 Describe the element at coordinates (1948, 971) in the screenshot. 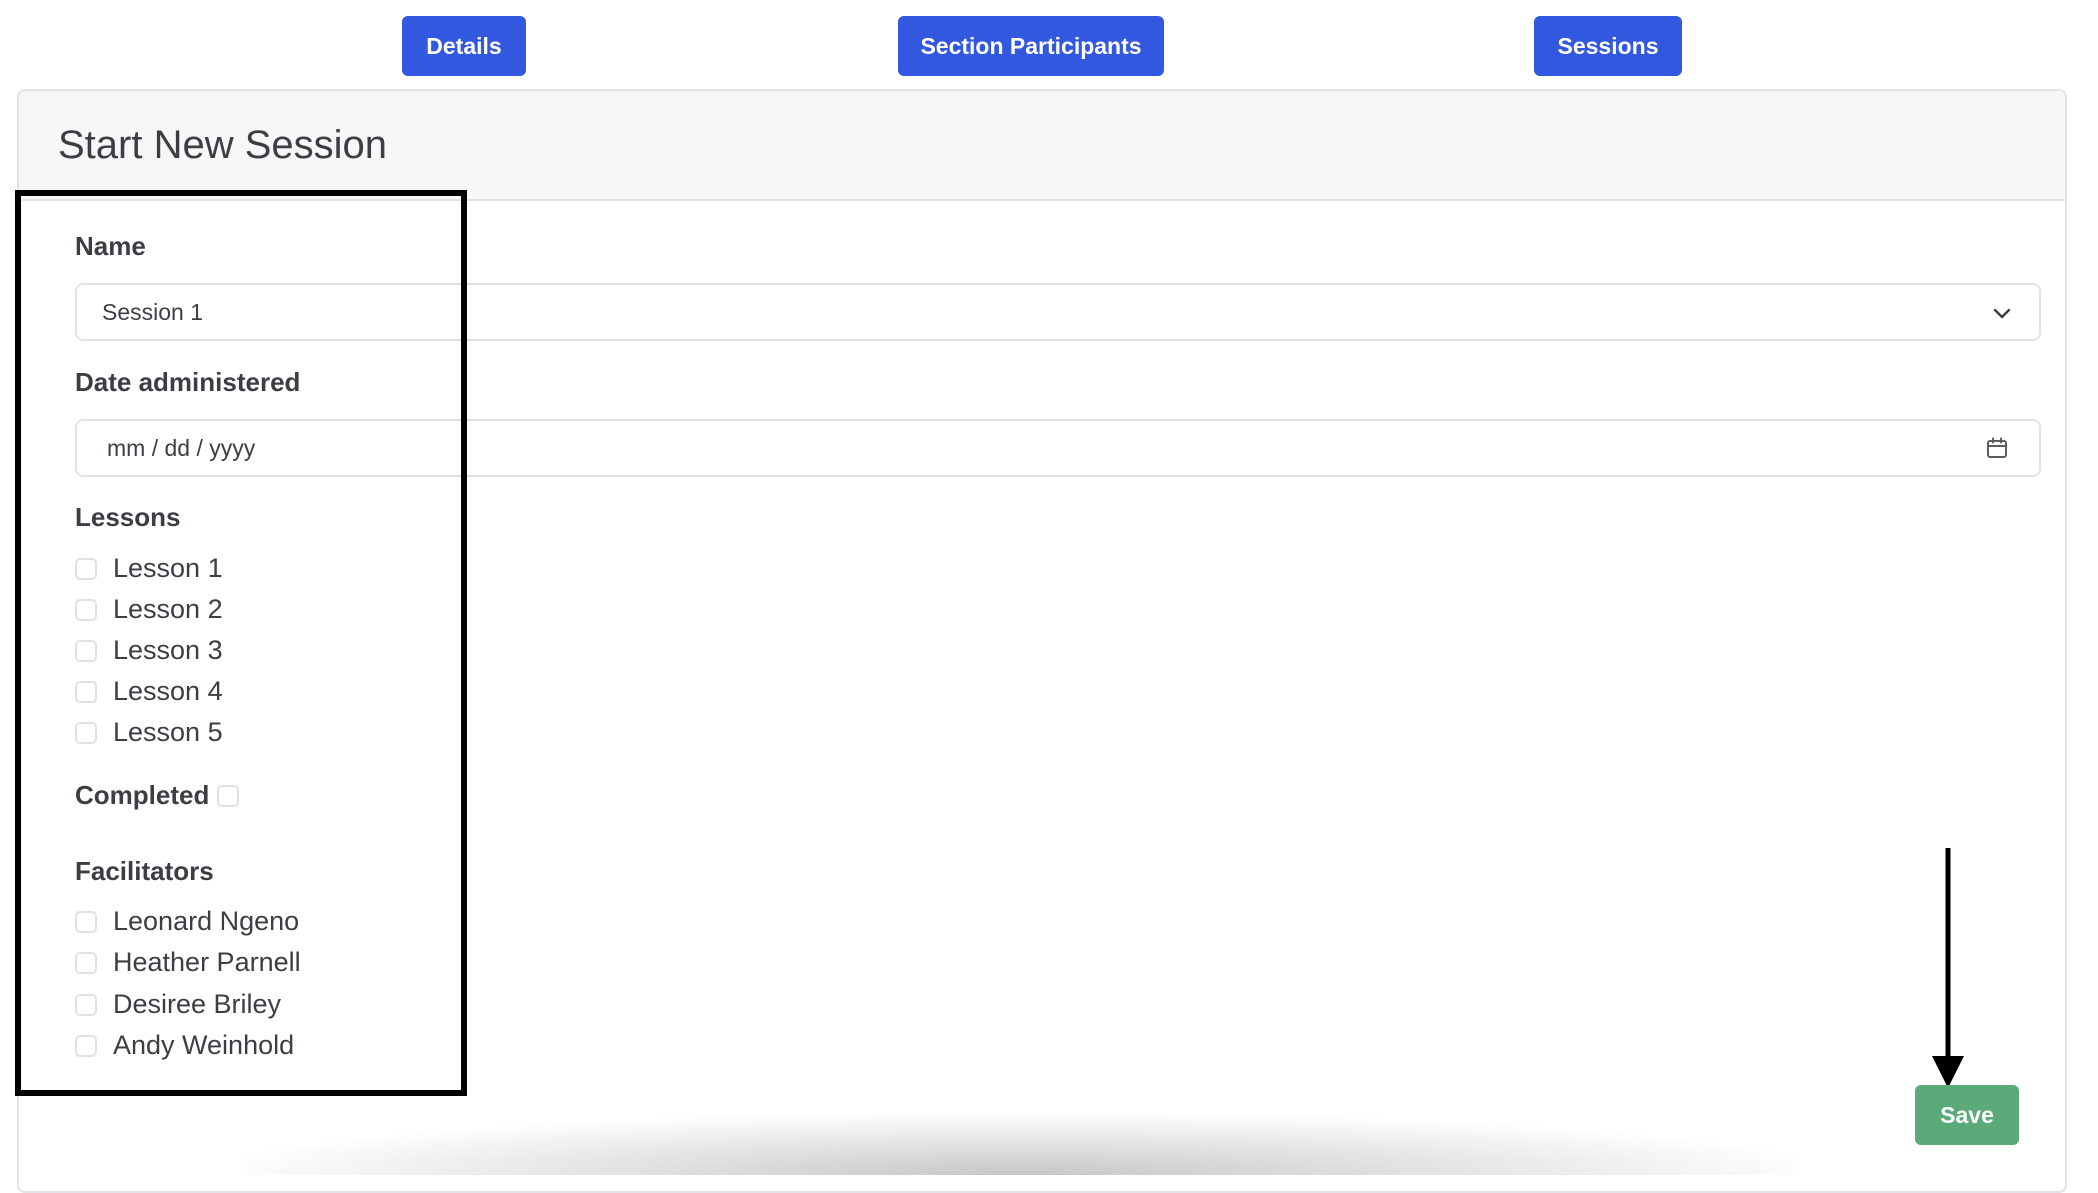

I see `arrow-down-icon` at that location.